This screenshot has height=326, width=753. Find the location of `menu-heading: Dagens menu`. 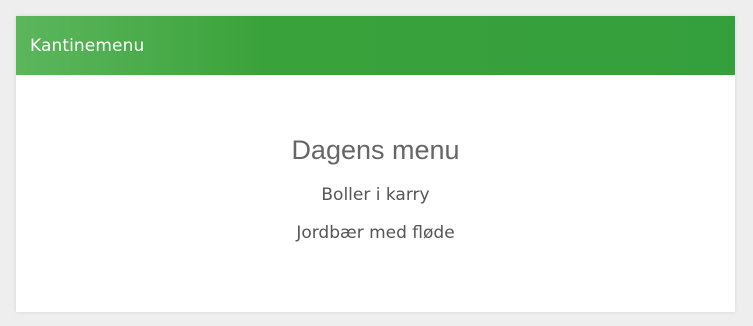

menu-heading: Dagens menu is located at coordinates (375, 150).